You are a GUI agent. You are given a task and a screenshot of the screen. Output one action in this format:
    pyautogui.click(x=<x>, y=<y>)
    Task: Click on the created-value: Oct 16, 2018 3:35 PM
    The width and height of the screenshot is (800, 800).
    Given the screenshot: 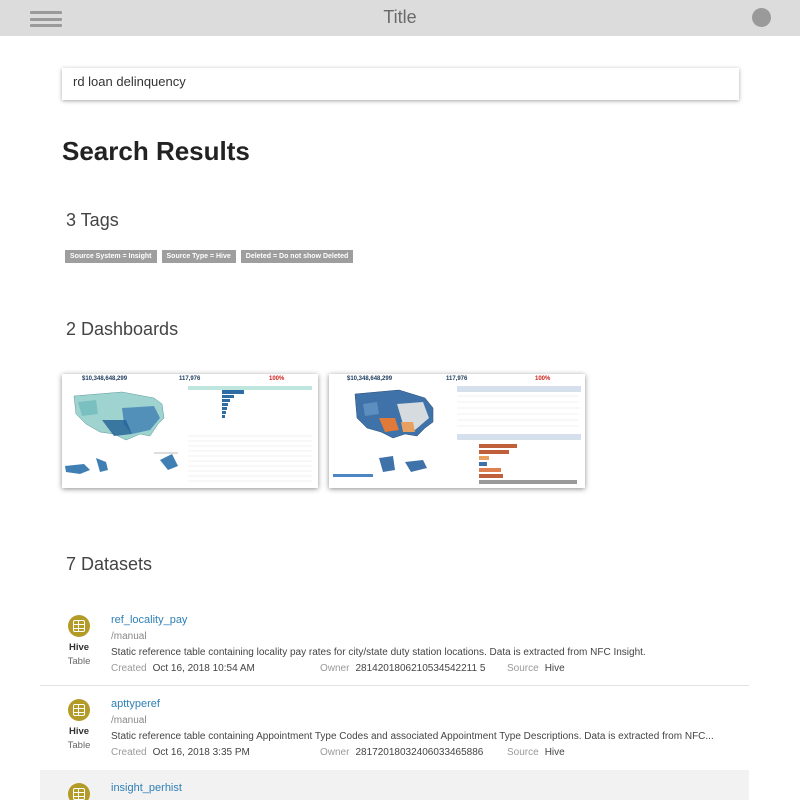 What is the action you would take?
    pyautogui.click(x=201, y=752)
    